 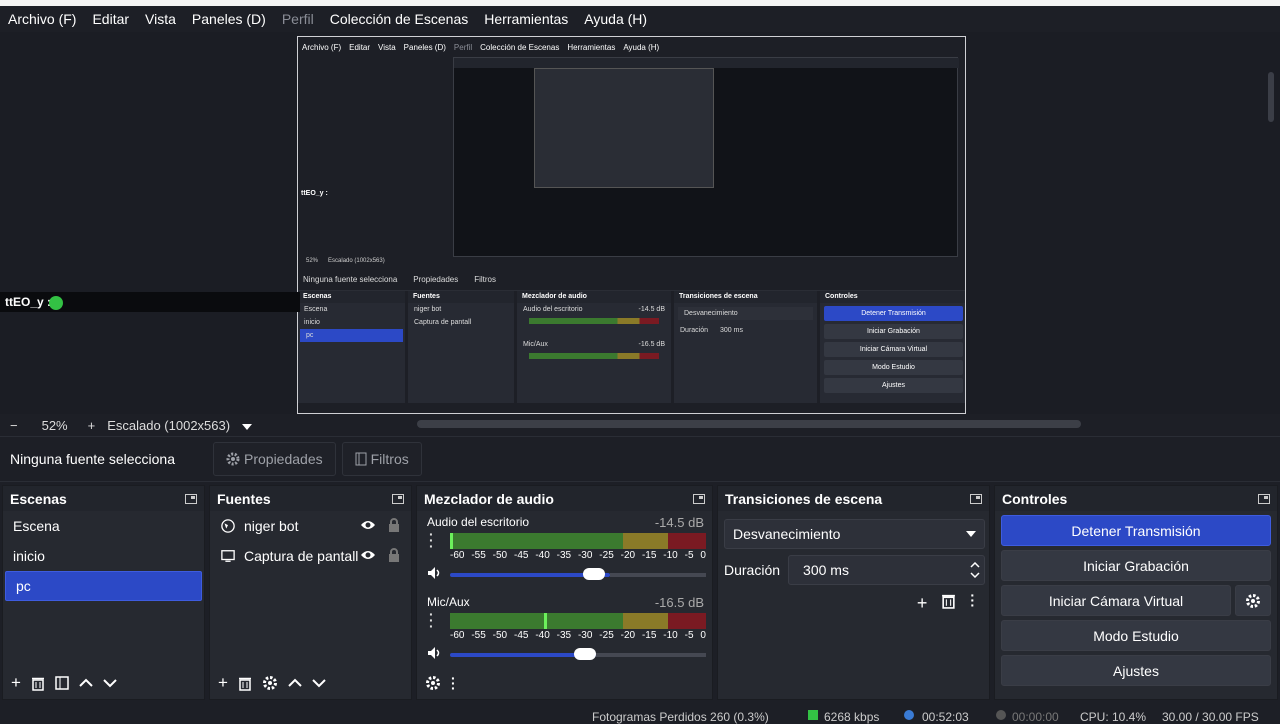 What do you see at coordinates (749, 424) in the screenshot?
I see `preview-horizontal-scrollbar` at bounding box center [749, 424].